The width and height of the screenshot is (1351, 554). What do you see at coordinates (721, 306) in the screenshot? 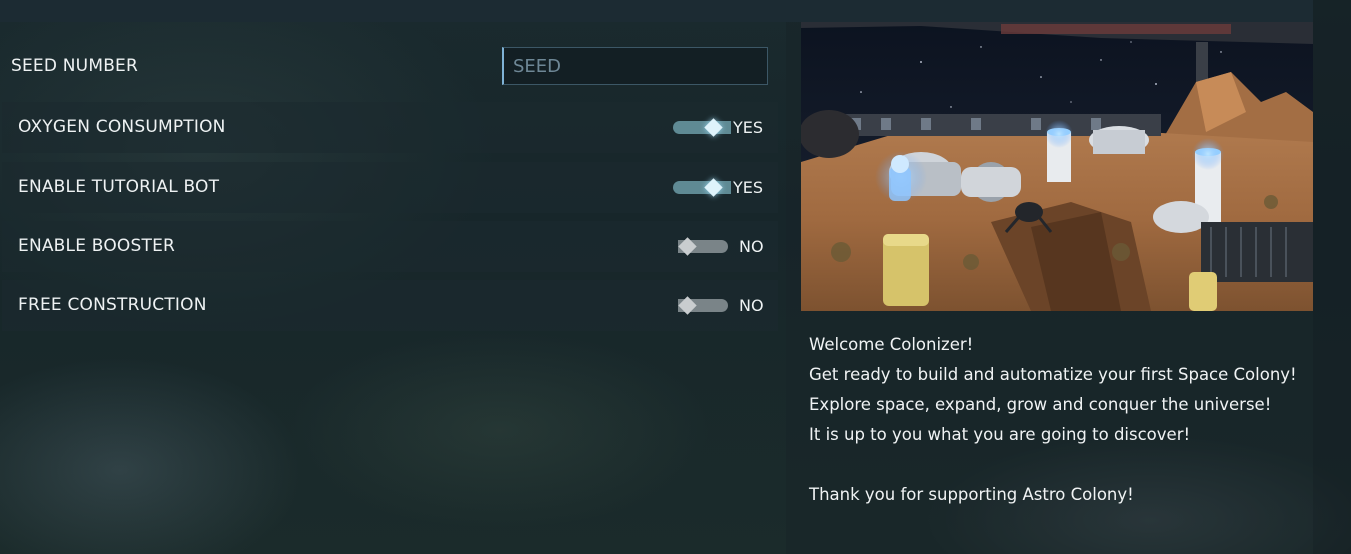
I see `free-construction-toggle: NO` at bounding box center [721, 306].